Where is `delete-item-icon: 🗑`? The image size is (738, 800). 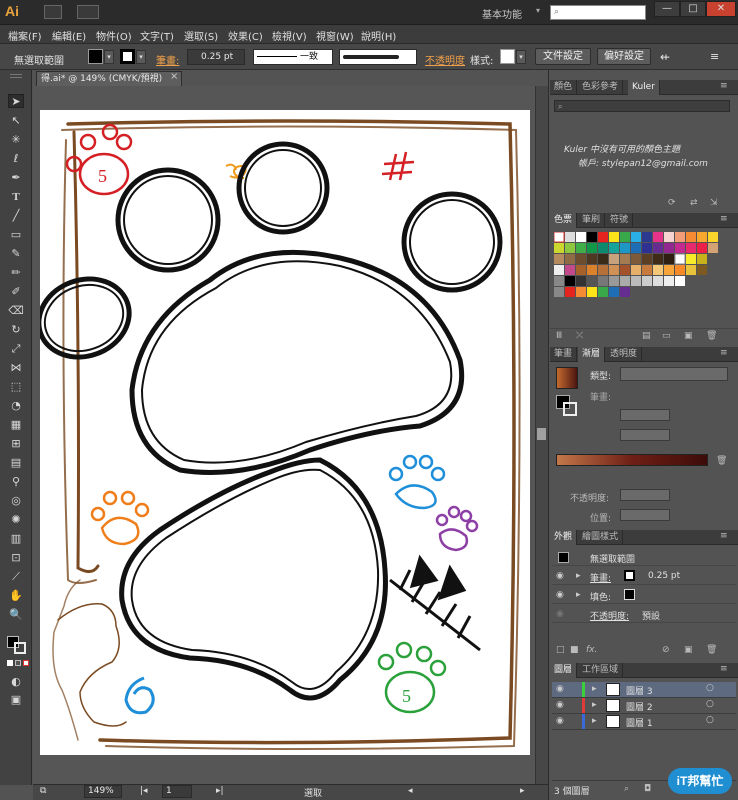 delete-item-icon: 🗑 is located at coordinates (711, 650).